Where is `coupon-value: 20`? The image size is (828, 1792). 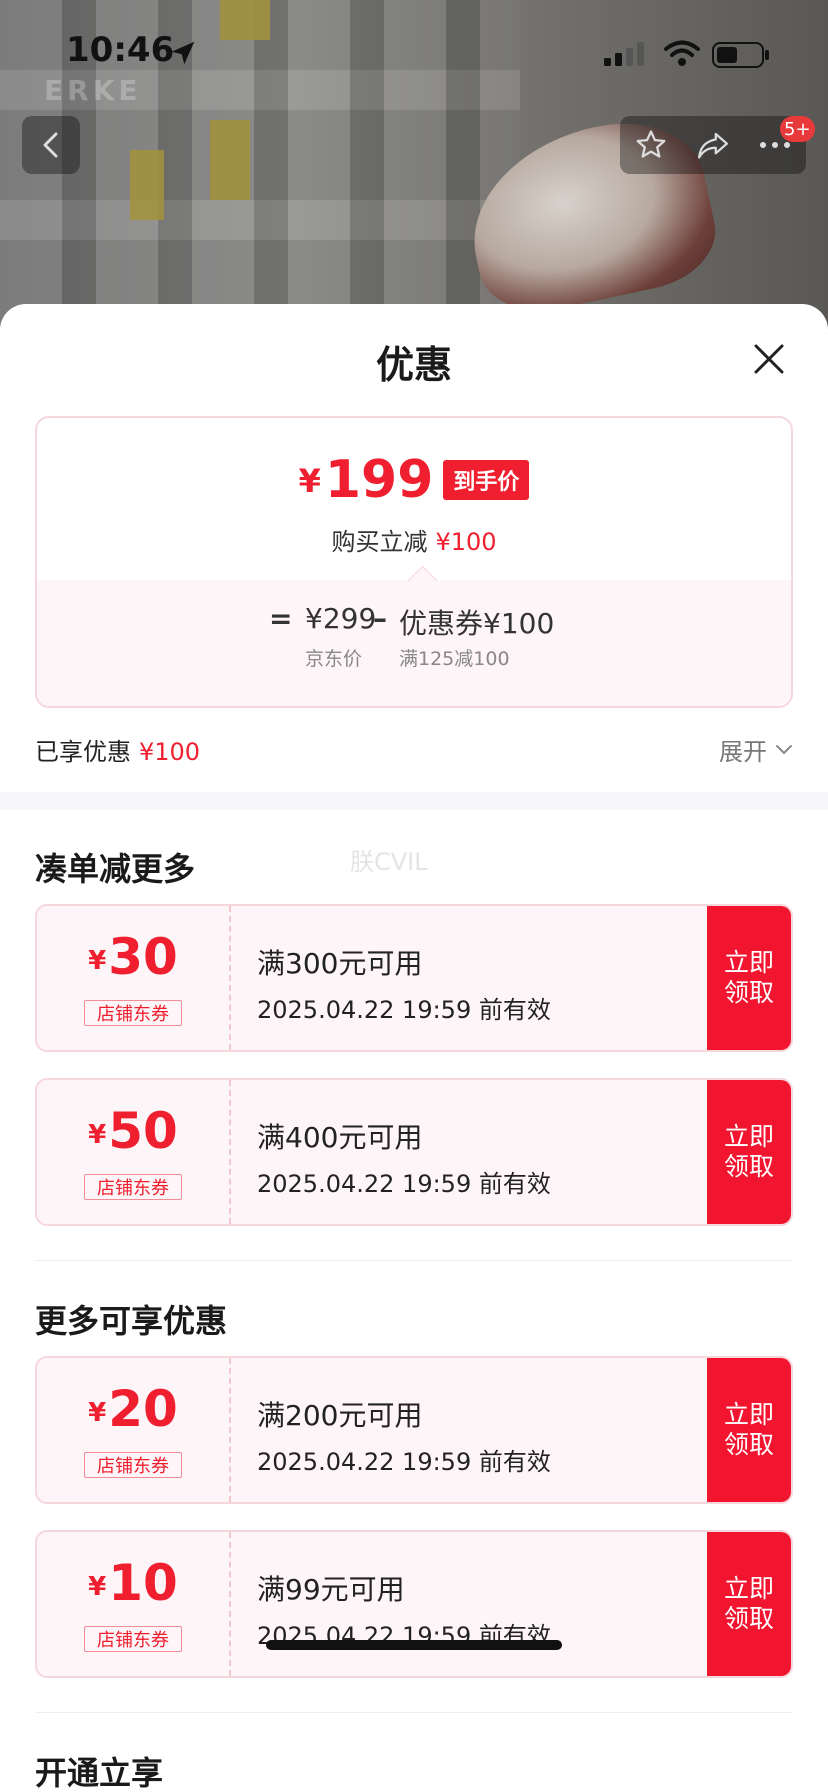
coupon-value: 20 is located at coordinates (143, 1409).